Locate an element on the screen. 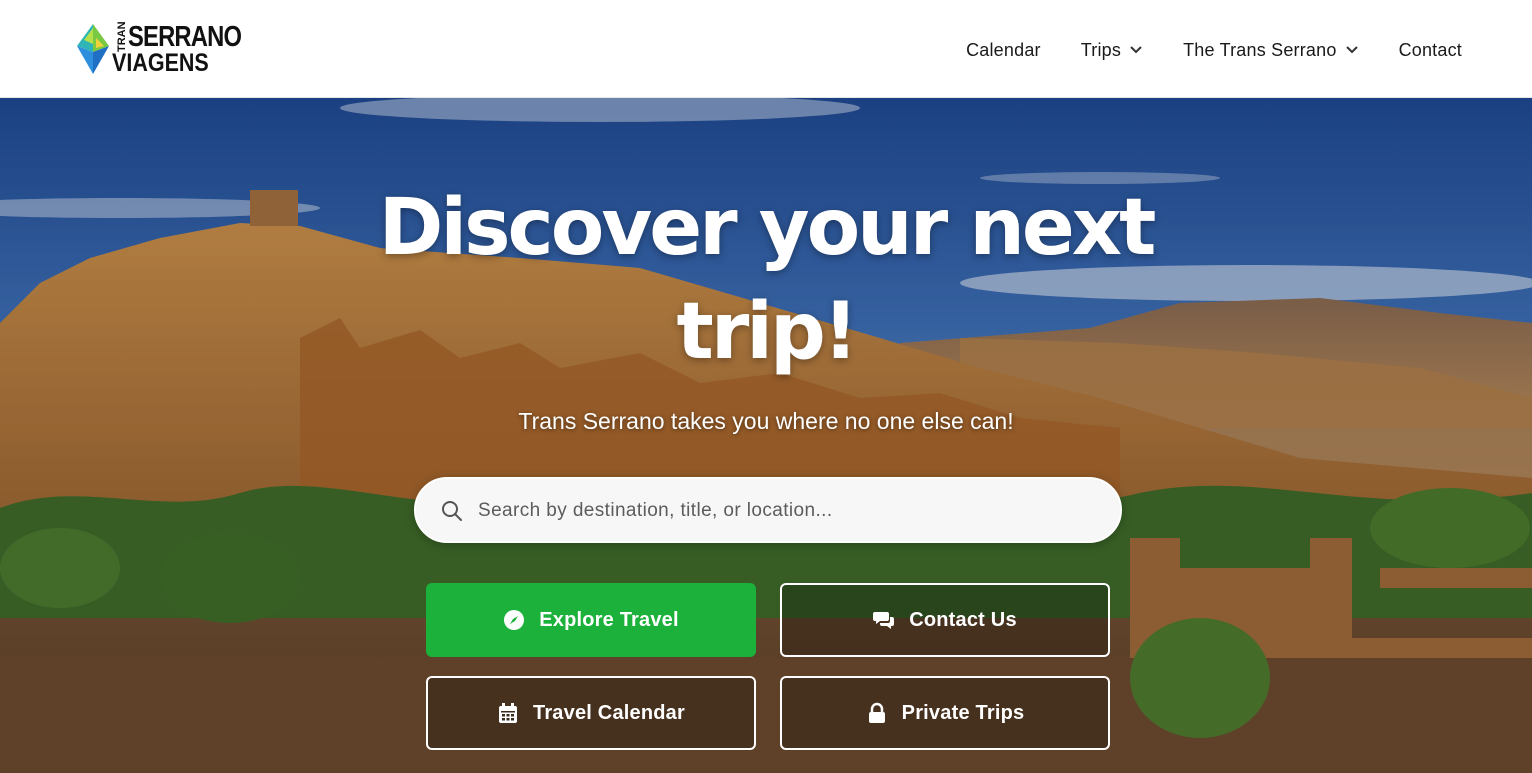 Image resolution: width=1532 pixels, height=773 pixels. travel-calendar-button: Travel Calendar is located at coordinates (591, 713).